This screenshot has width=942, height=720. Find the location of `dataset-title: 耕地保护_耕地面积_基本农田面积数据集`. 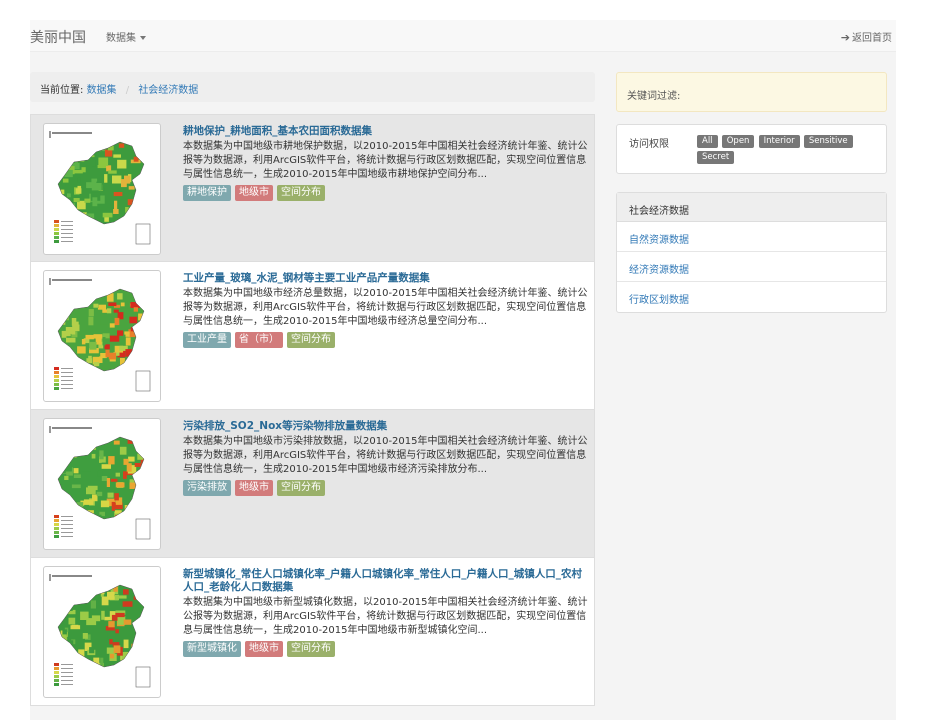

dataset-title: 耕地保护_耕地面积_基本农田面积数据集 is located at coordinates (386, 131).